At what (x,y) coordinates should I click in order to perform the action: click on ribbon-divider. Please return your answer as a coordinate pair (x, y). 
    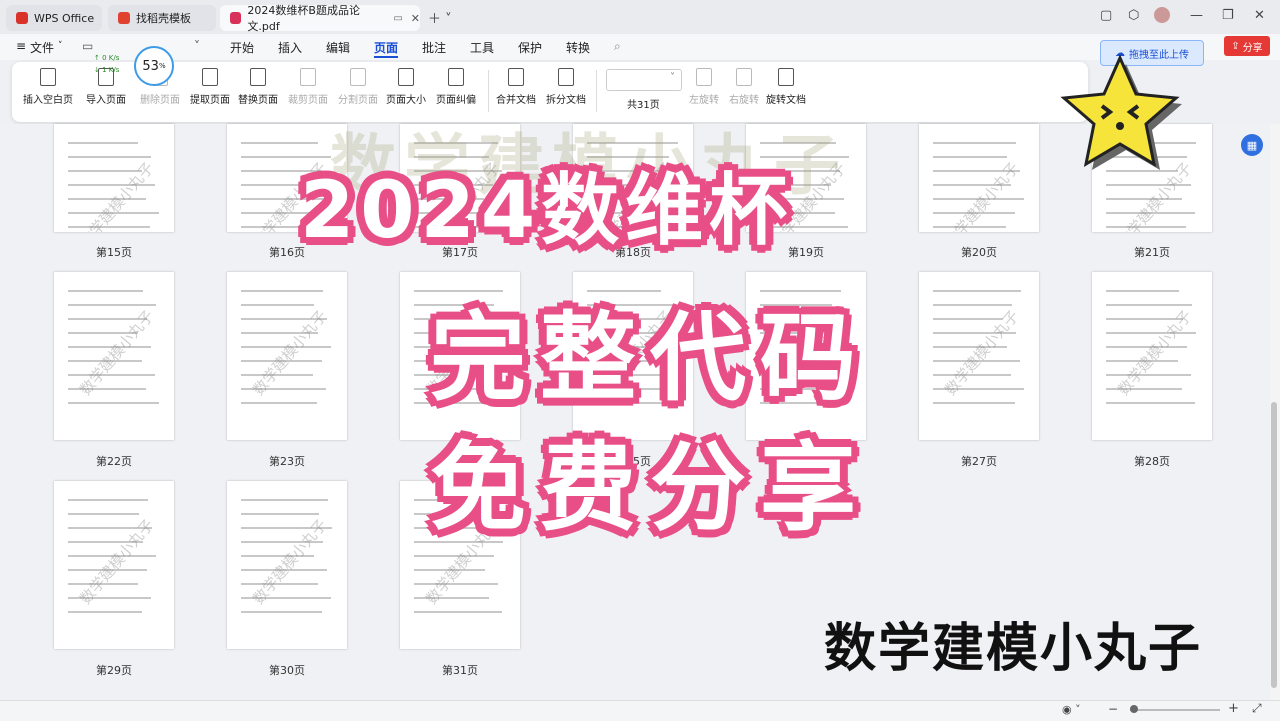
    Looking at the image, I should click on (596, 91).